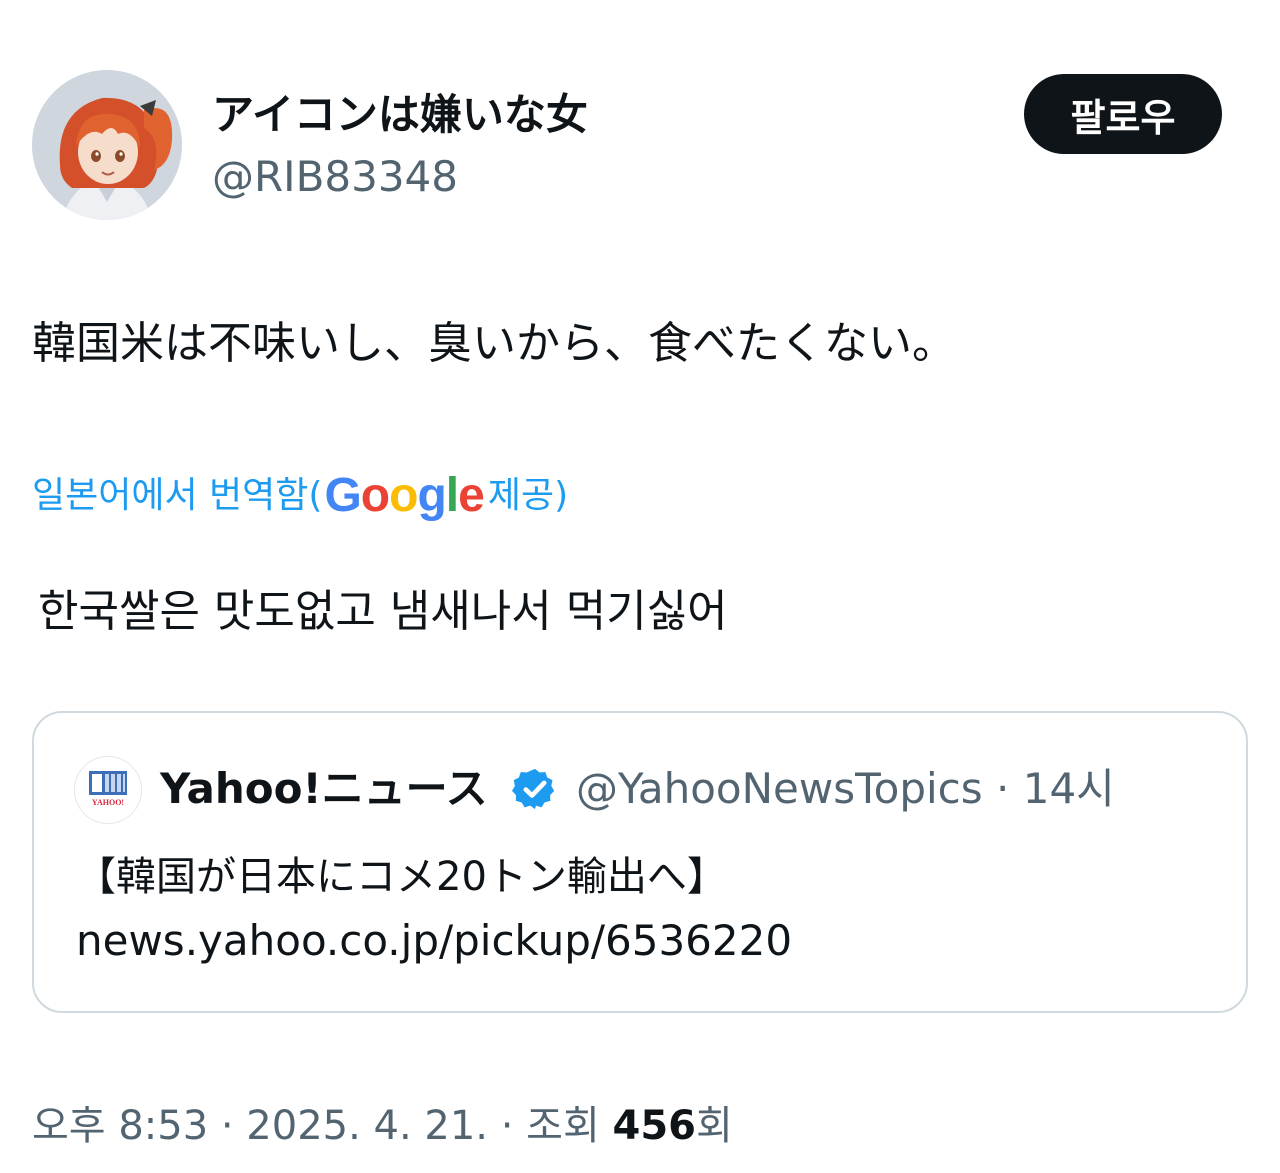  What do you see at coordinates (471, 495) in the screenshot?
I see `google-logo-letter: e` at bounding box center [471, 495].